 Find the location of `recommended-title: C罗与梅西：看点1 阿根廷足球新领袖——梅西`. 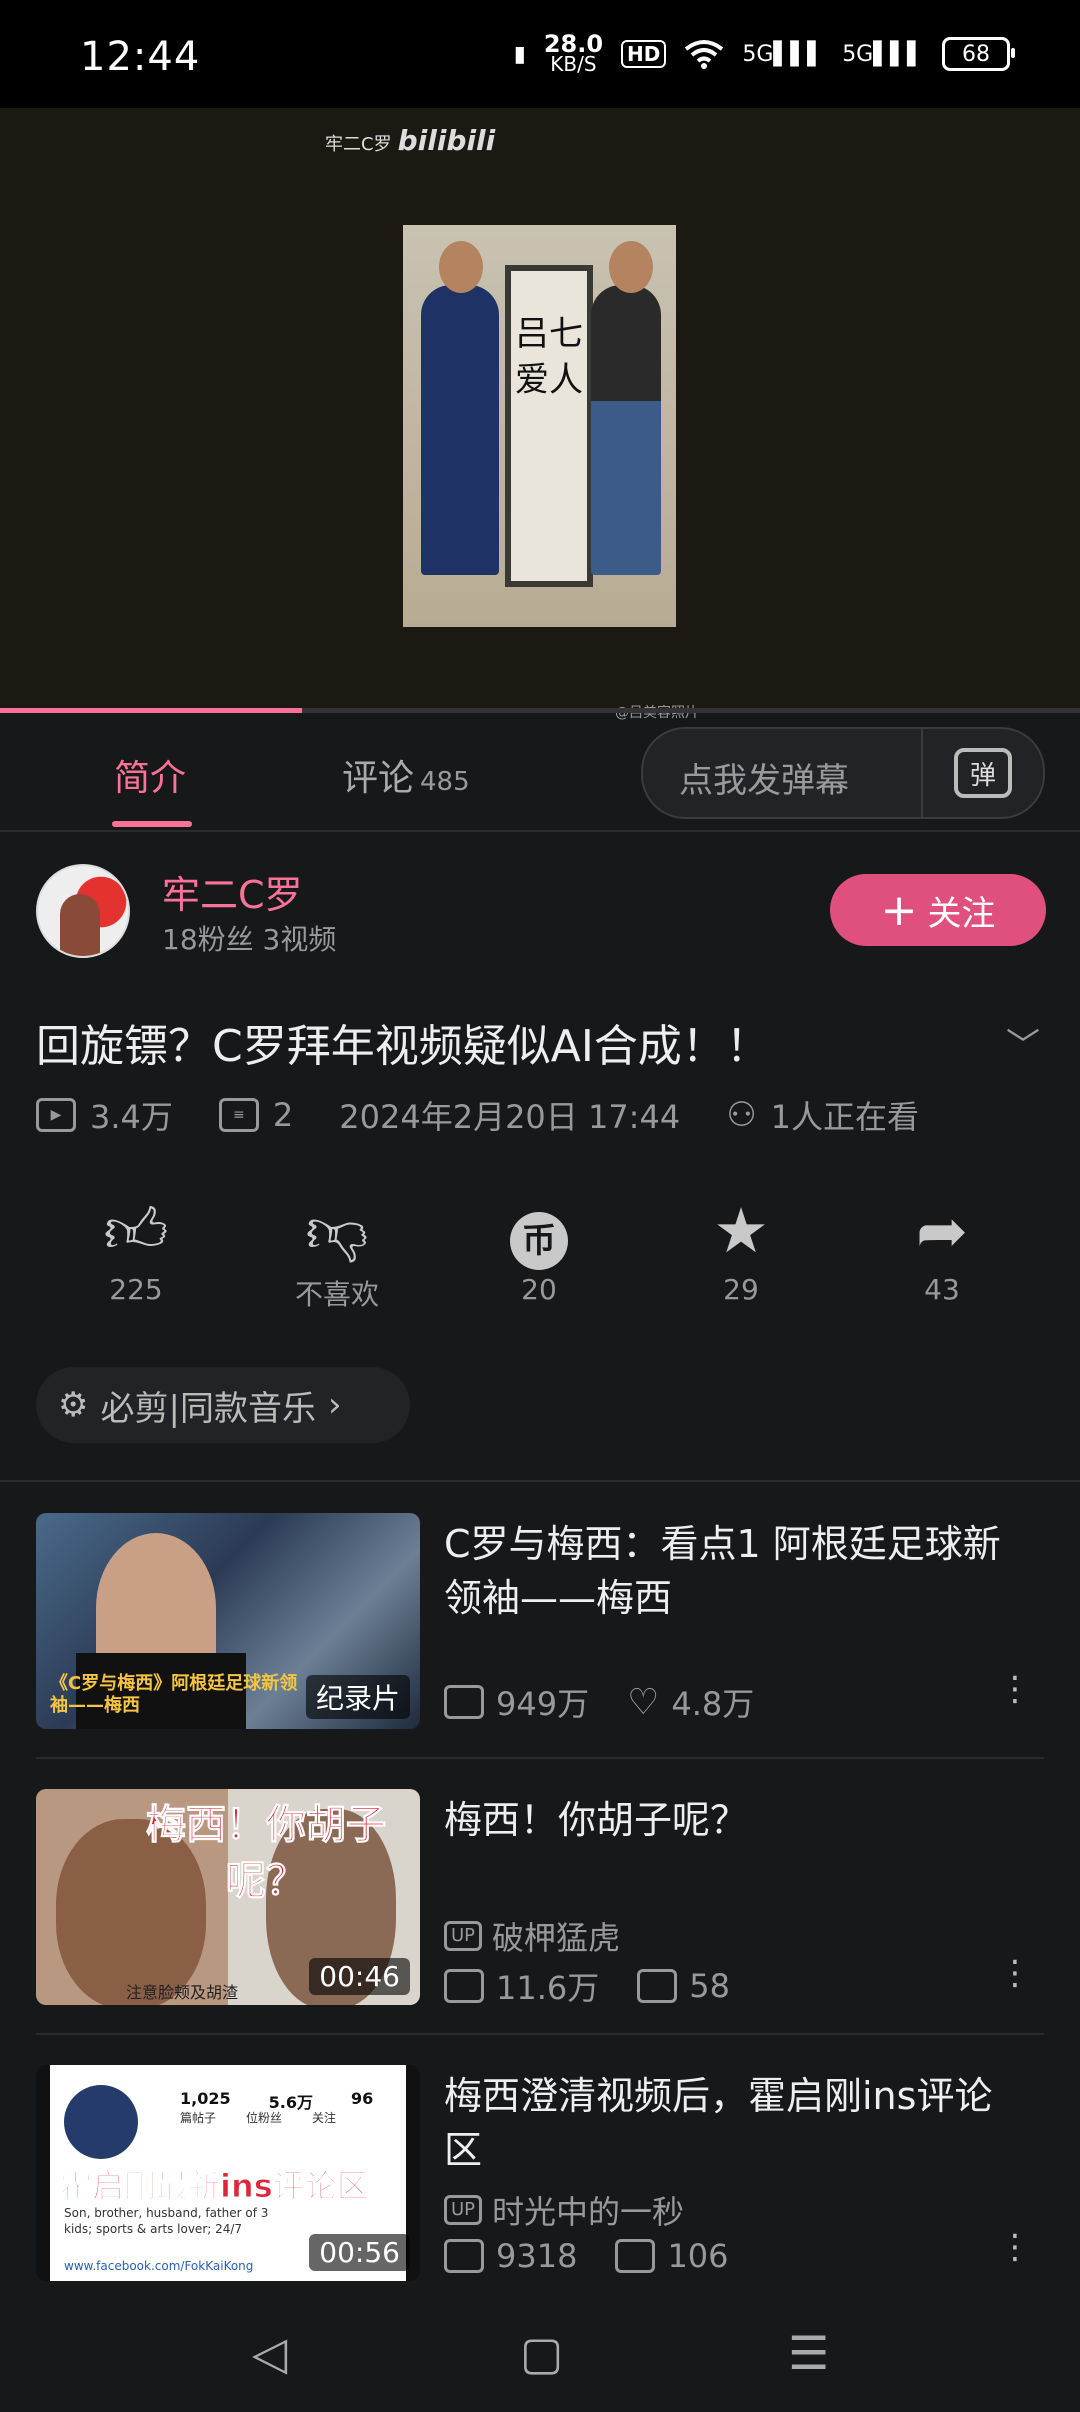

recommended-title: C罗与梅西：看点1 阿根廷足球新领袖——梅西 is located at coordinates (722, 1571).